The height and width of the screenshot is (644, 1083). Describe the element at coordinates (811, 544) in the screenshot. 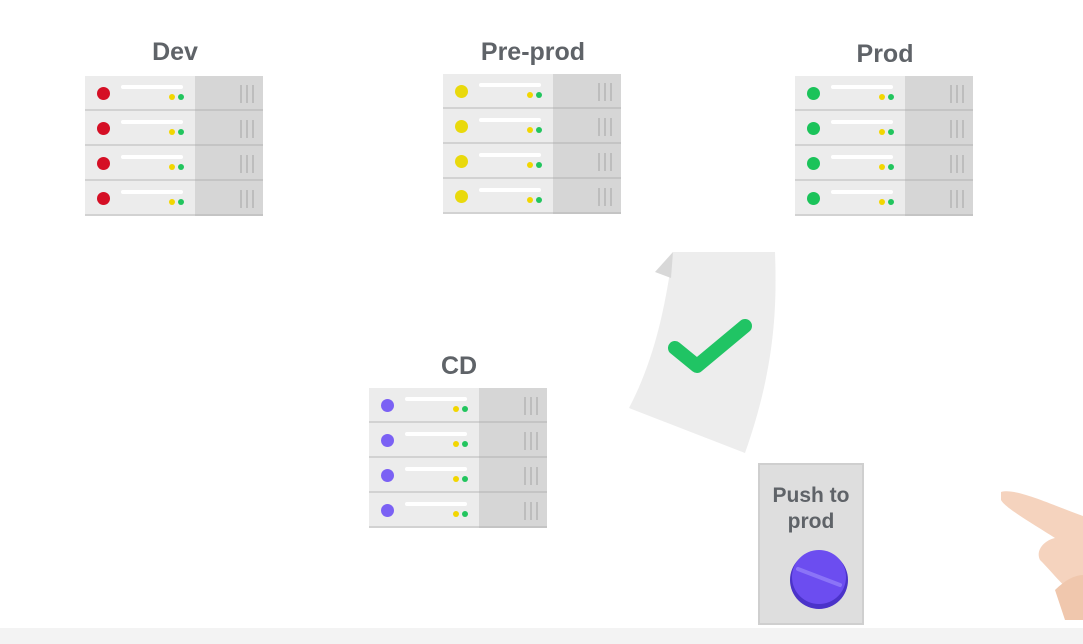

I see `push-to-prod-box: Push to prod` at that location.